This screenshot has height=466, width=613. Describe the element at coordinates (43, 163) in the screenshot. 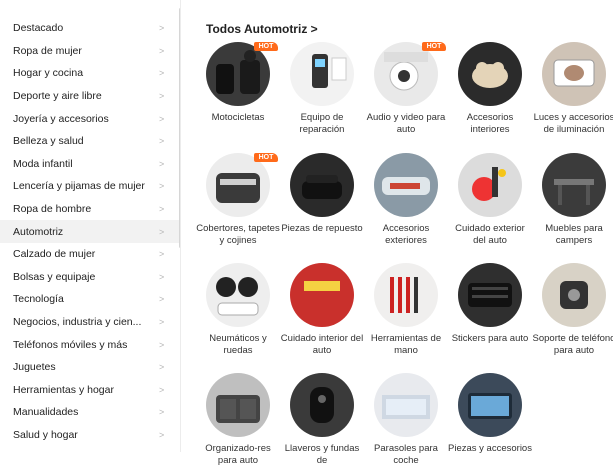

I see `sidebar-item-label: Moda infantil` at that location.